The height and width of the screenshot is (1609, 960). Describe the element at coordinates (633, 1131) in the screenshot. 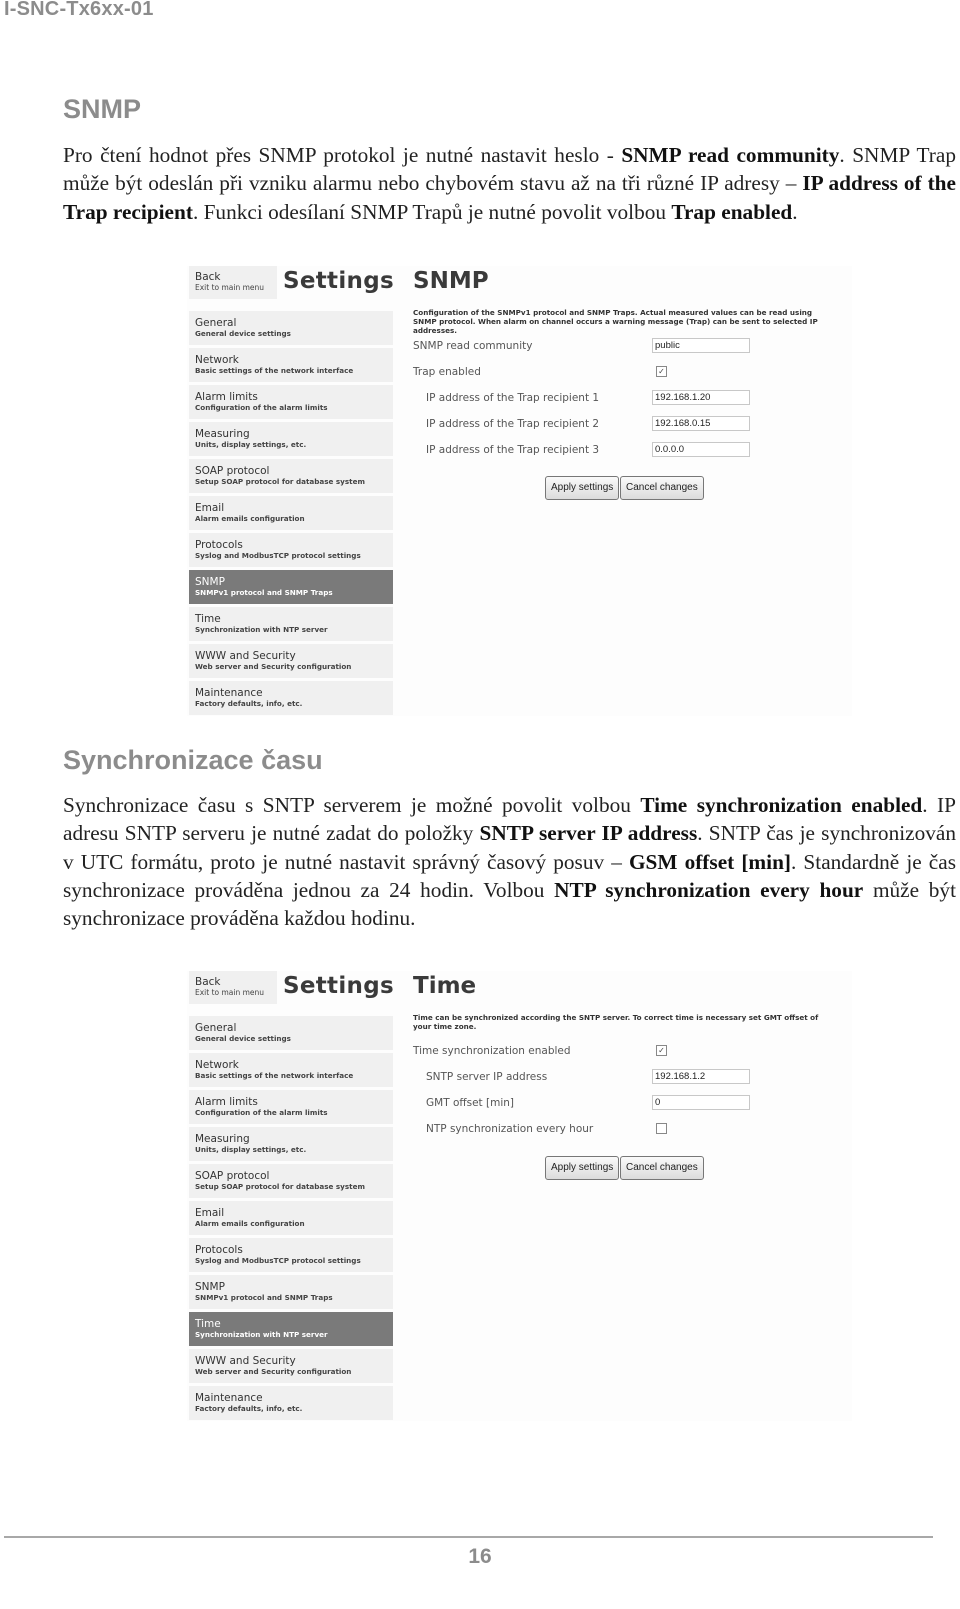

I see `ntp-every-hour-row: NTP synchronization every hour` at that location.